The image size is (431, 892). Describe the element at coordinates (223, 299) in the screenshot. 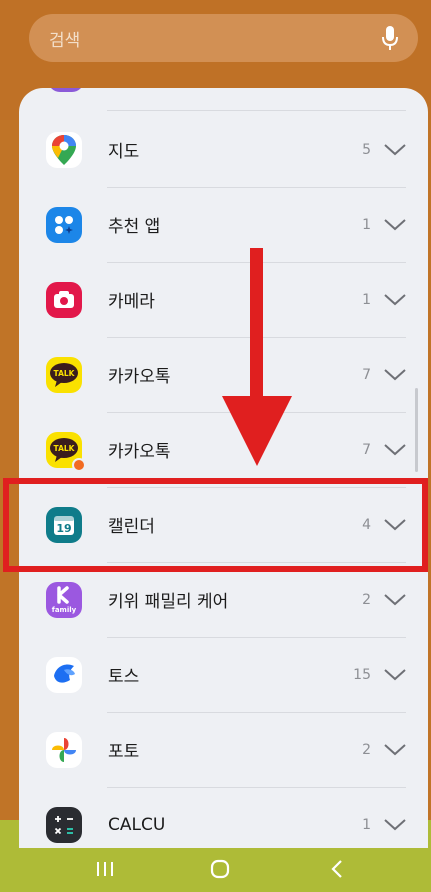

I see `list-item-camera: 카메라 1` at that location.